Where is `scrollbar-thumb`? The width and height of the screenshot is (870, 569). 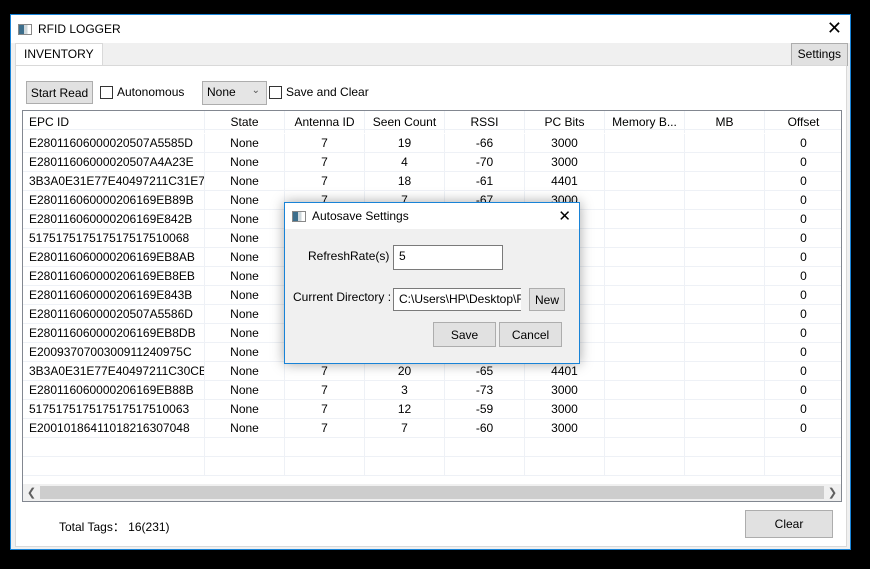 scrollbar-thumb is located at coordinates (432, 492).